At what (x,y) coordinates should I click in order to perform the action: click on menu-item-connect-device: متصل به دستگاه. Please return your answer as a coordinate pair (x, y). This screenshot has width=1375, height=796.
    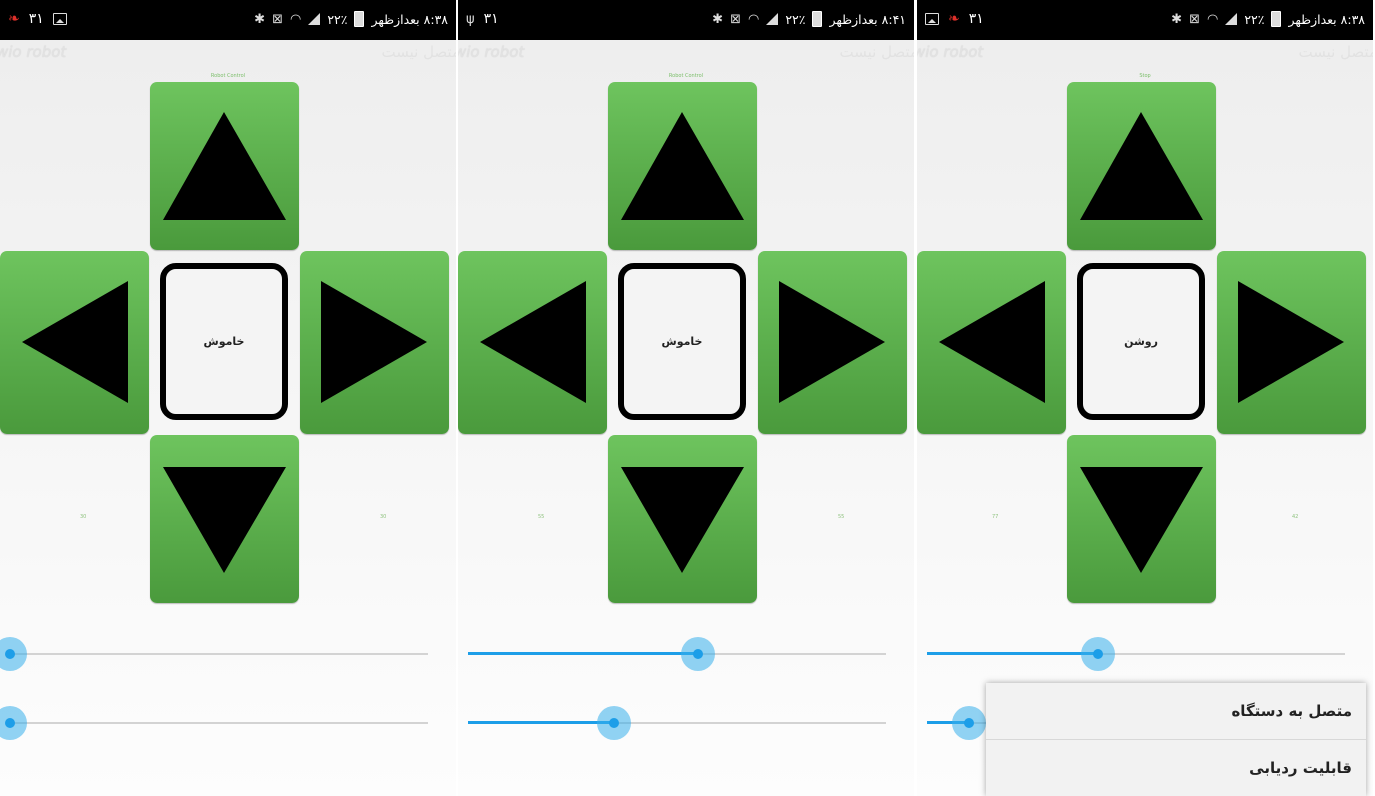
    Looking at the image, I should click on (1176, 711).